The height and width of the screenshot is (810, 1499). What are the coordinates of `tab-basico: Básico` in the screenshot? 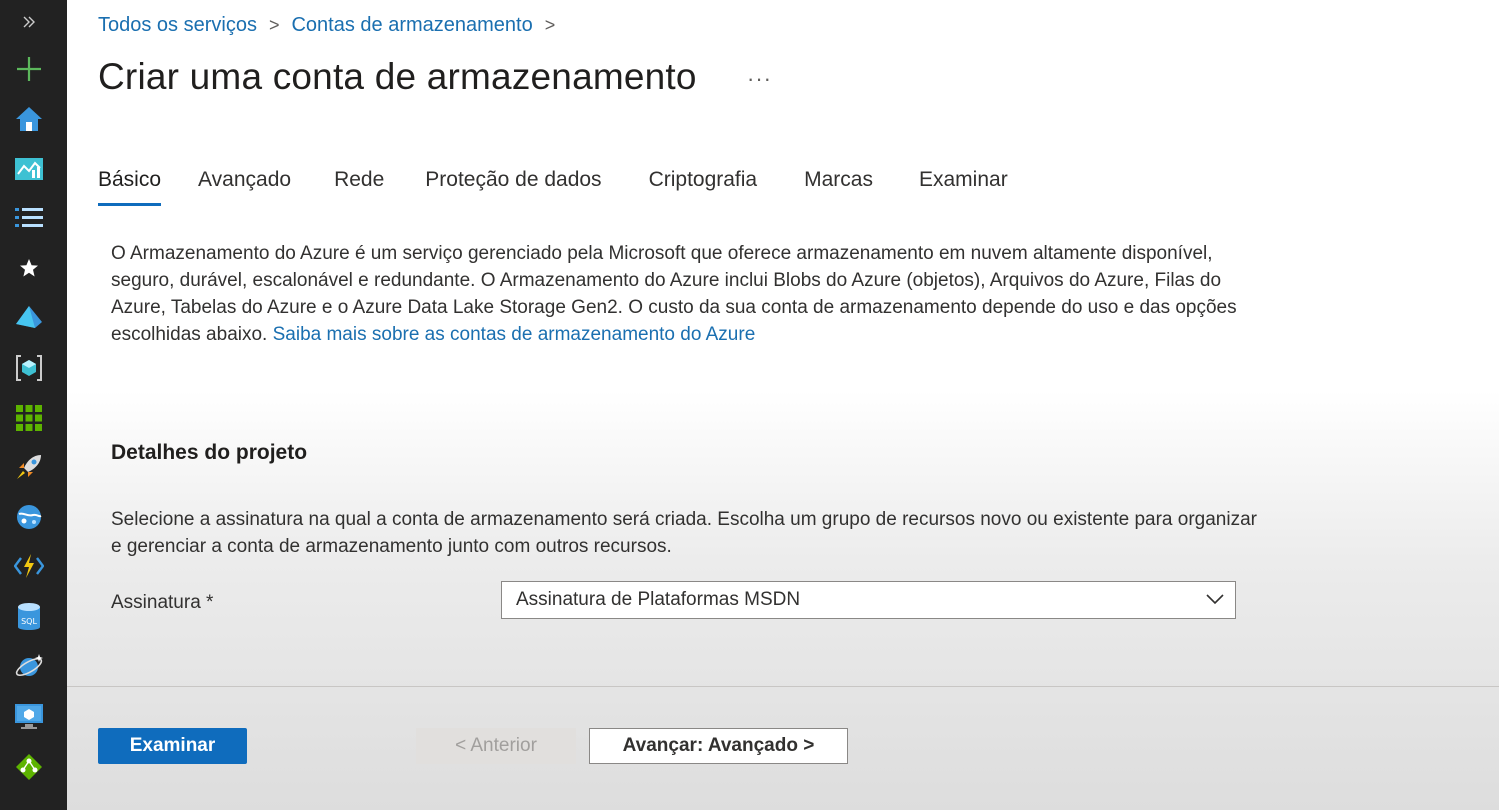 It's located at (130, 185).